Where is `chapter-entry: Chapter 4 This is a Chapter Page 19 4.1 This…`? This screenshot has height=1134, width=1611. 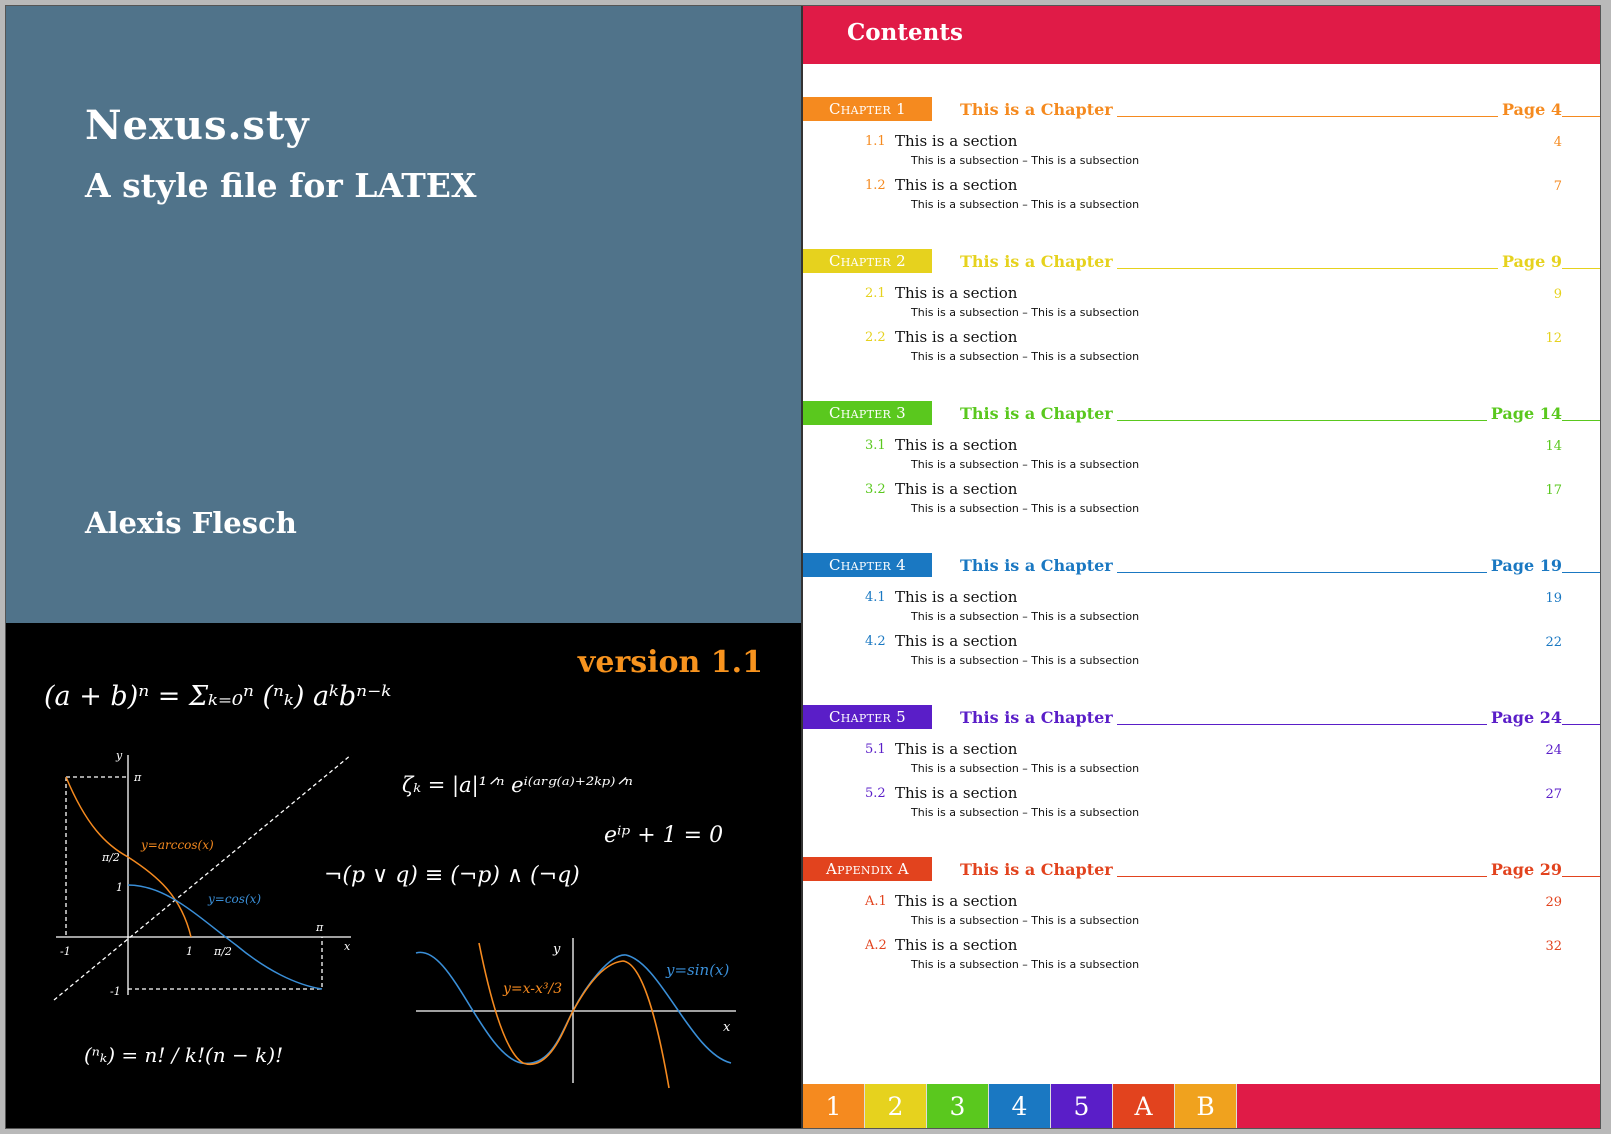
chapter-entry: Chapter 4 This is a Chapter Page 19 4.1 This… is located at coordinates (1201, 623).